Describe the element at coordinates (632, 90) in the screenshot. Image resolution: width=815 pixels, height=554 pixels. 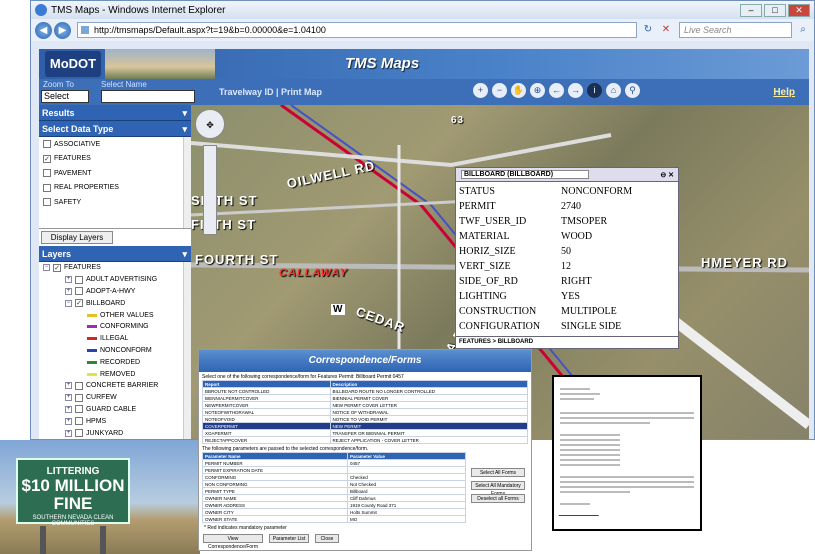
I see `magnify-icon: ⚲` at that location.